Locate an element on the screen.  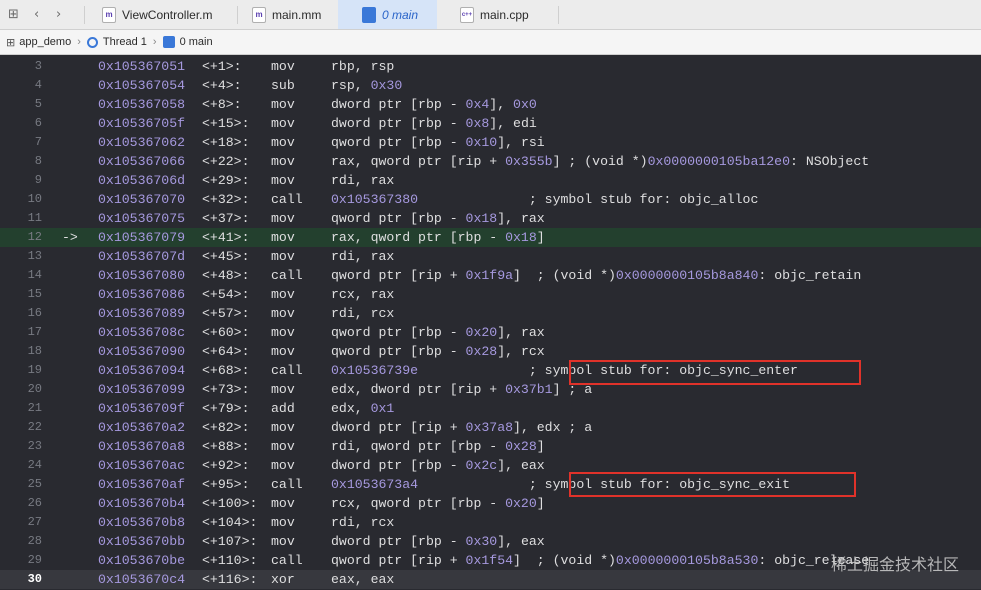
instruction-offset: <+68>: is located at coordinates (226, 370).